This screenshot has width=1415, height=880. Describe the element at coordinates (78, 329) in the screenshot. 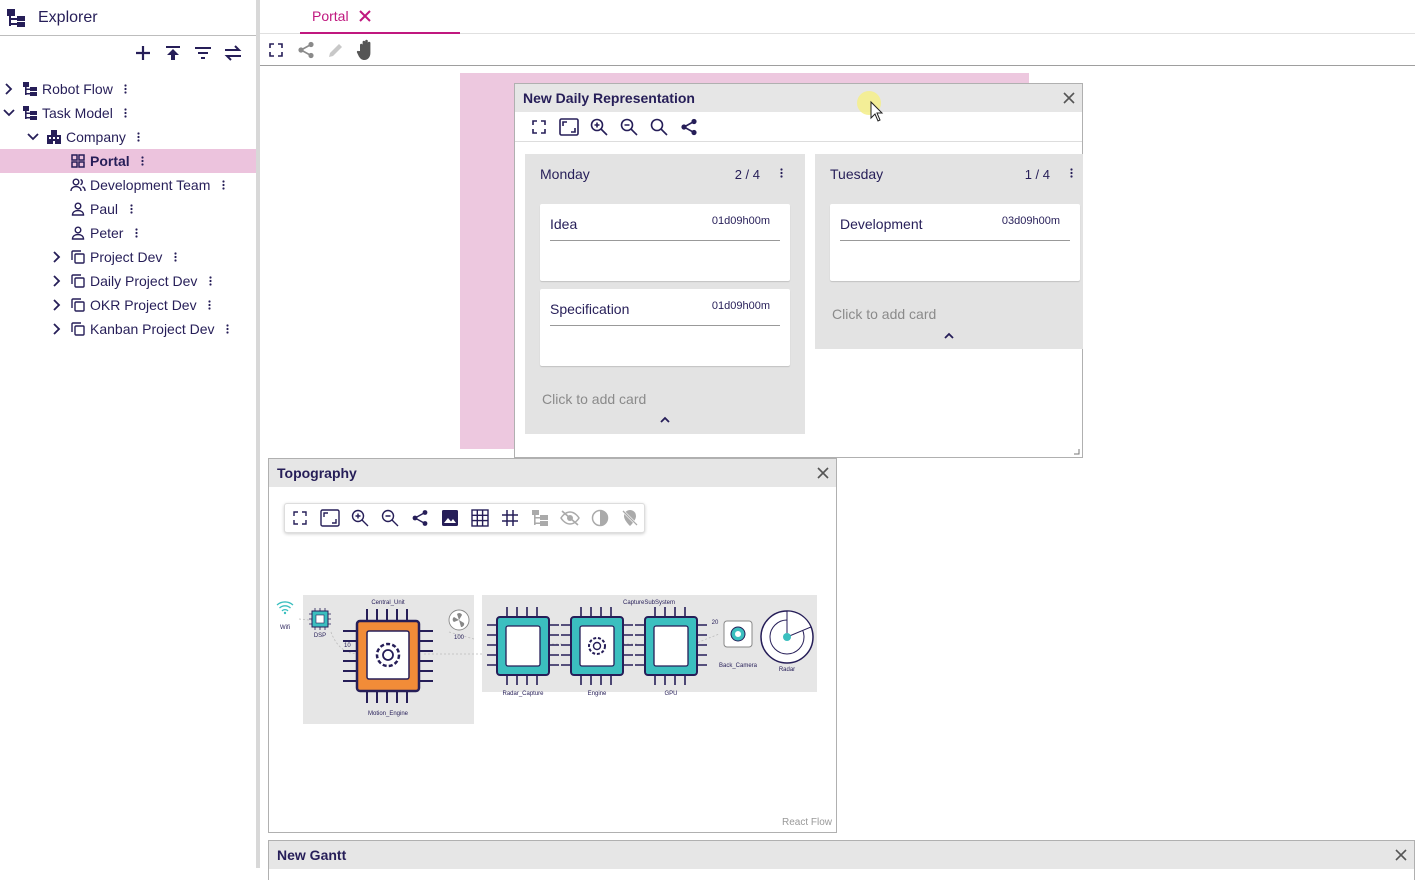

I see `project-icon` at that location.